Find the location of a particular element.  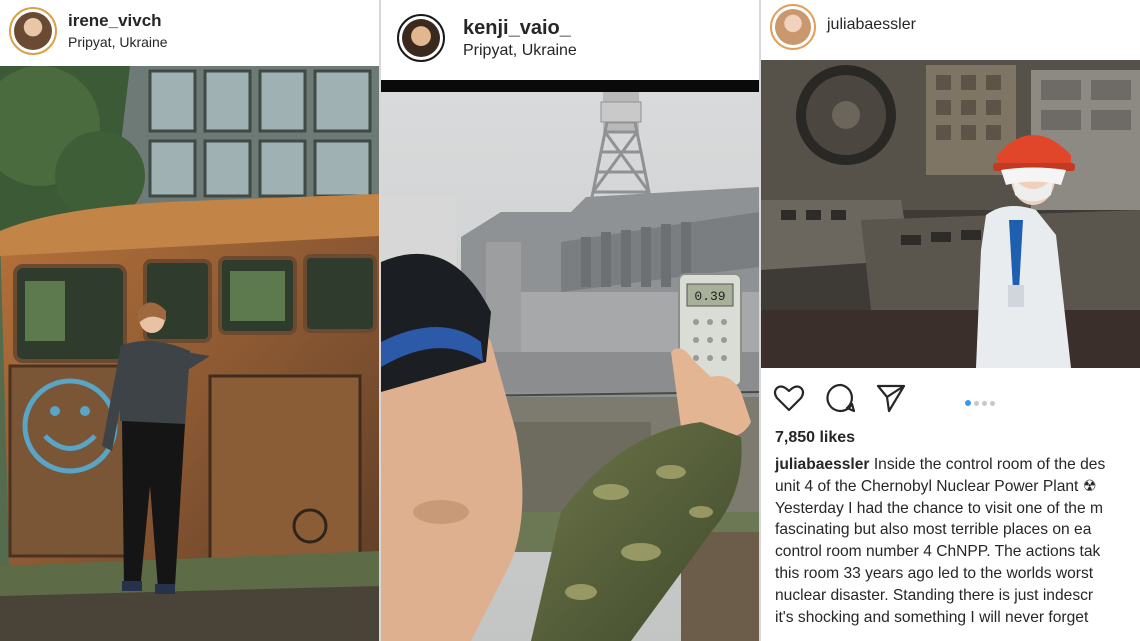

caption-username: juliabaessler is located at coordinates (822, 464).